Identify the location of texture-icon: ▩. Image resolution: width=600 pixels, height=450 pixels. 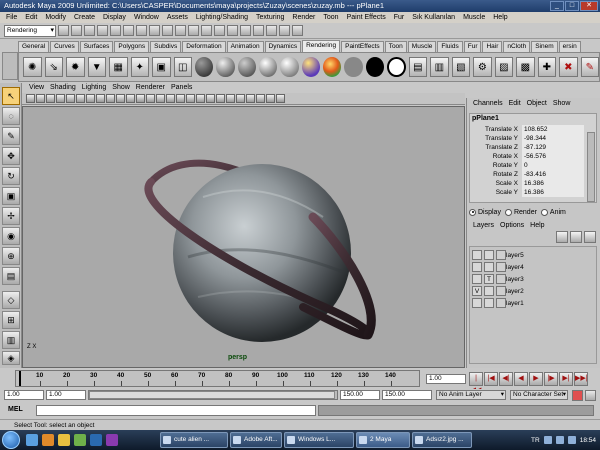
(525, 67).